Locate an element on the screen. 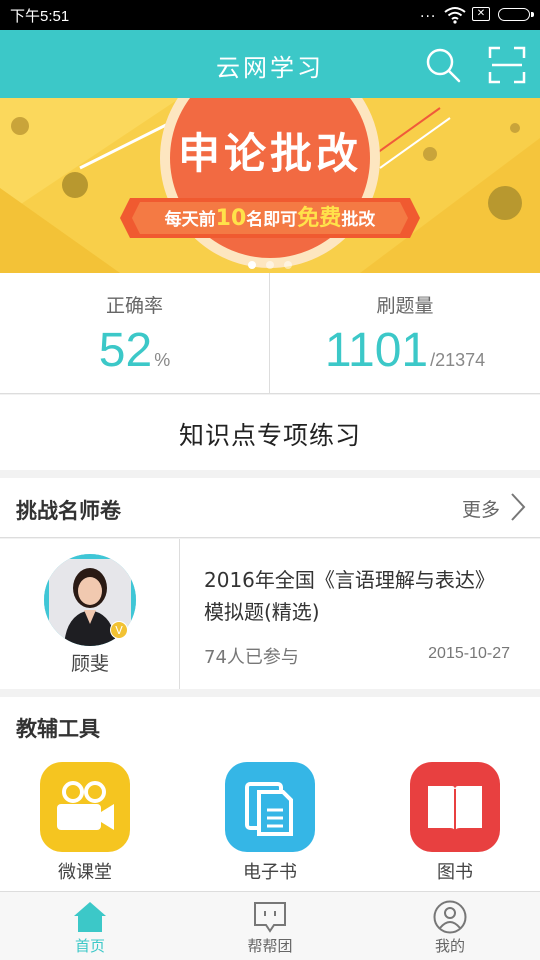 Image resolution: width=540 pixels, height=960 pixels. status-bar: 下午5:51 ... ✕ is located at coordinates (270, 15).